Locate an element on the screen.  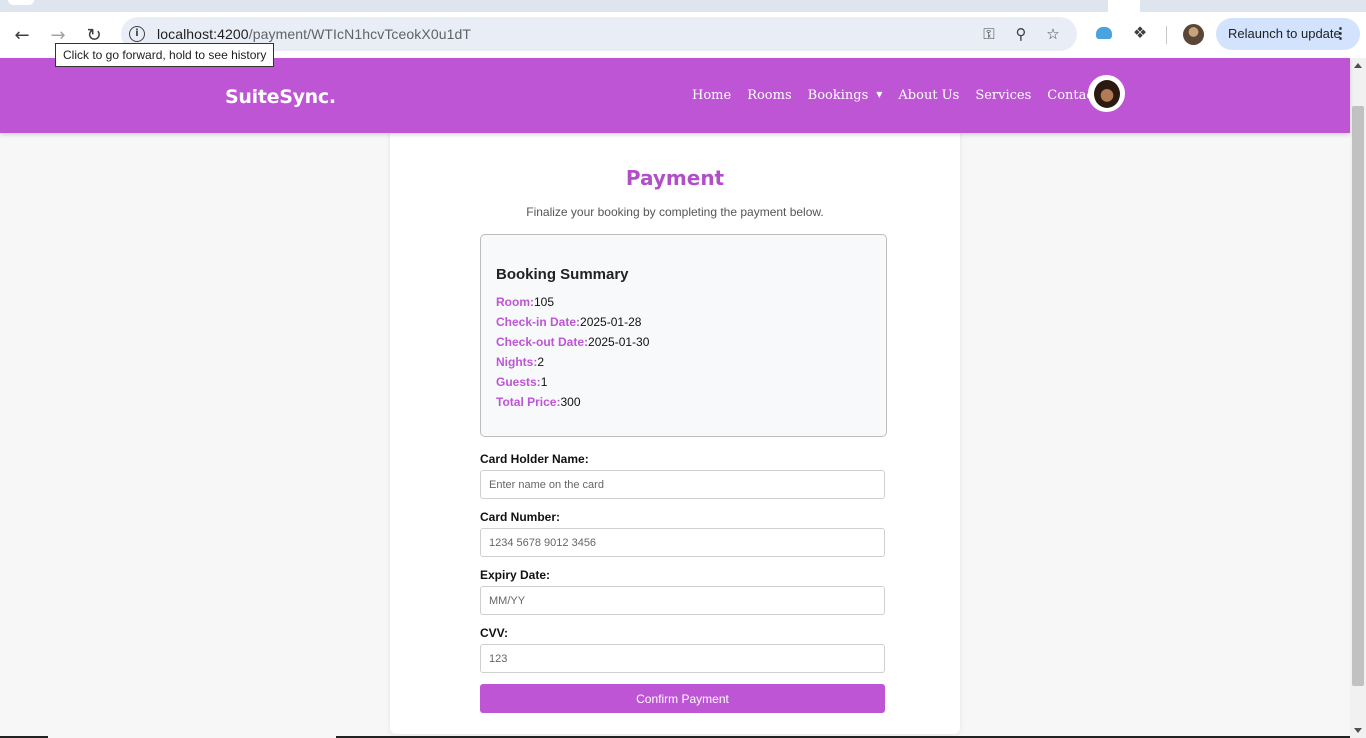
summary-row-checkin: Check-in Date:2025-01-28 is located at coordinates (568, 322).